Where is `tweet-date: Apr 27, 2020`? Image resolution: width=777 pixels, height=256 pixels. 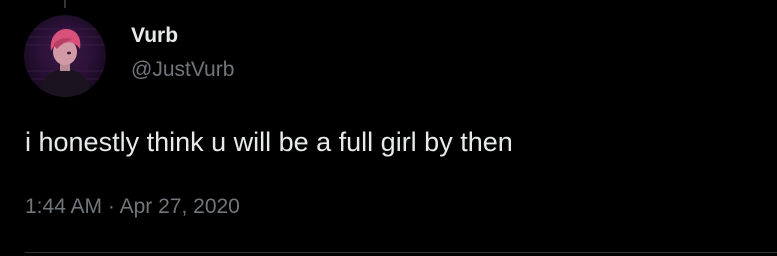 tweet-date: Apr 27, 2020 is located at coordinates (180, 206).